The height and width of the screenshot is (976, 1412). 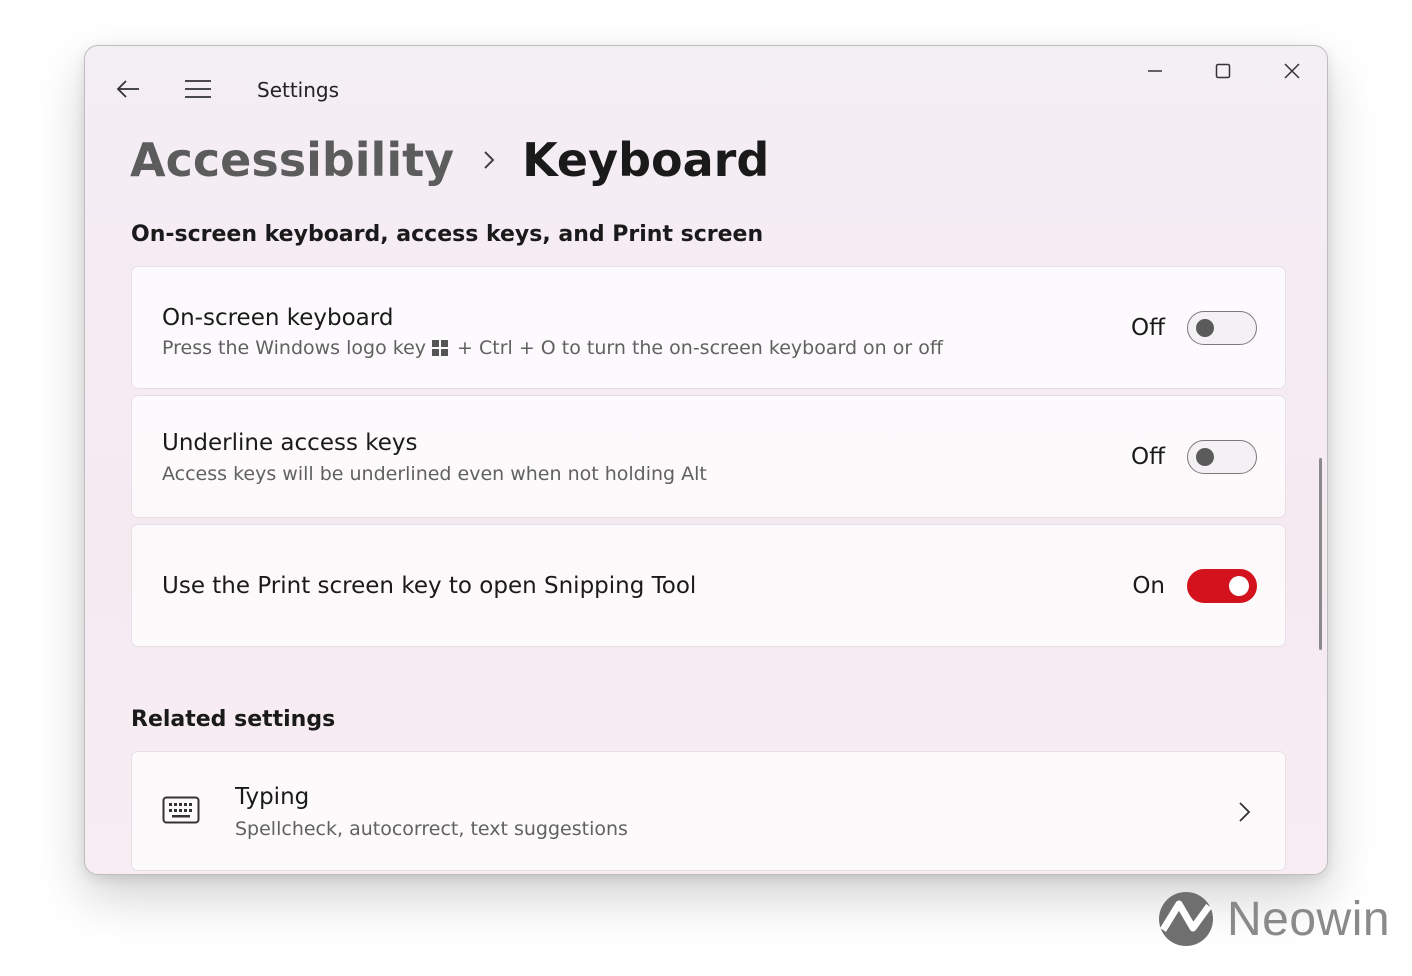 What do you see at coordinates (440, 348) in the screenshot?
I see `windows-logo-icon` at bounding box center [440, 348].